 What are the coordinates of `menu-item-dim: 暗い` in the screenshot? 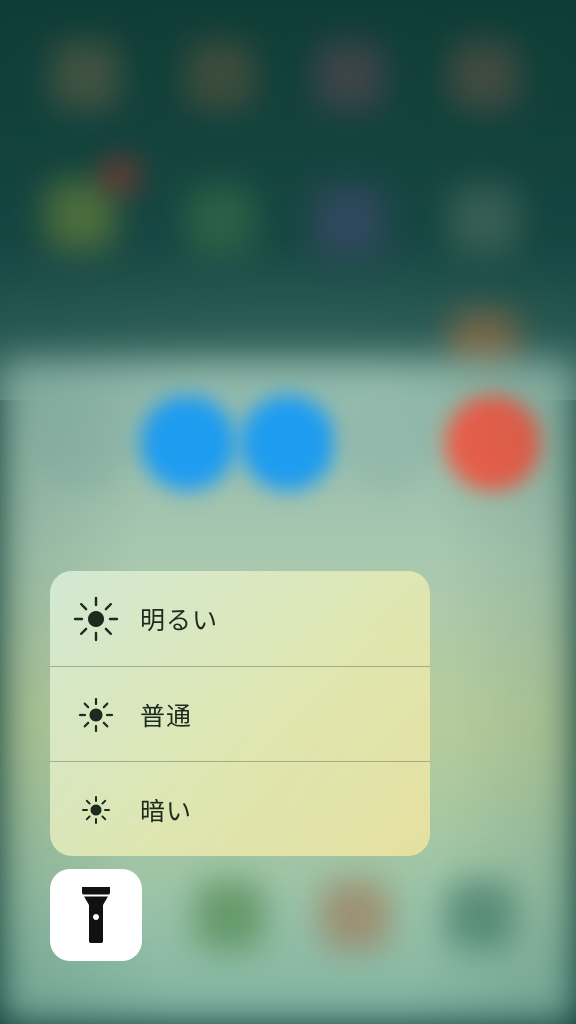 It's located at (240, 808).